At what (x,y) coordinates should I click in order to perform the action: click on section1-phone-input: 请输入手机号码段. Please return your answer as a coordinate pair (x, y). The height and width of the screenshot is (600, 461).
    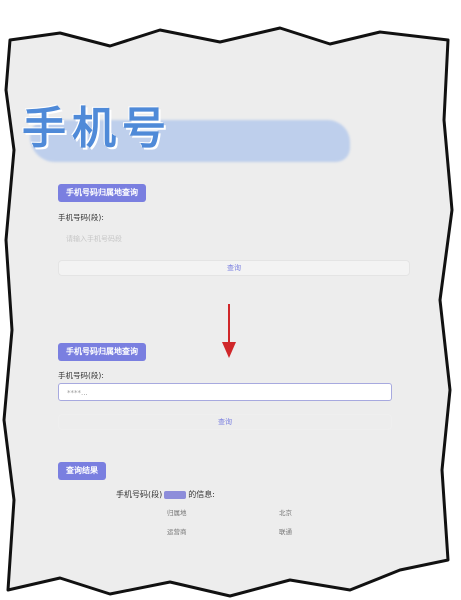
    Looking at the image, I should click on (178, 239).